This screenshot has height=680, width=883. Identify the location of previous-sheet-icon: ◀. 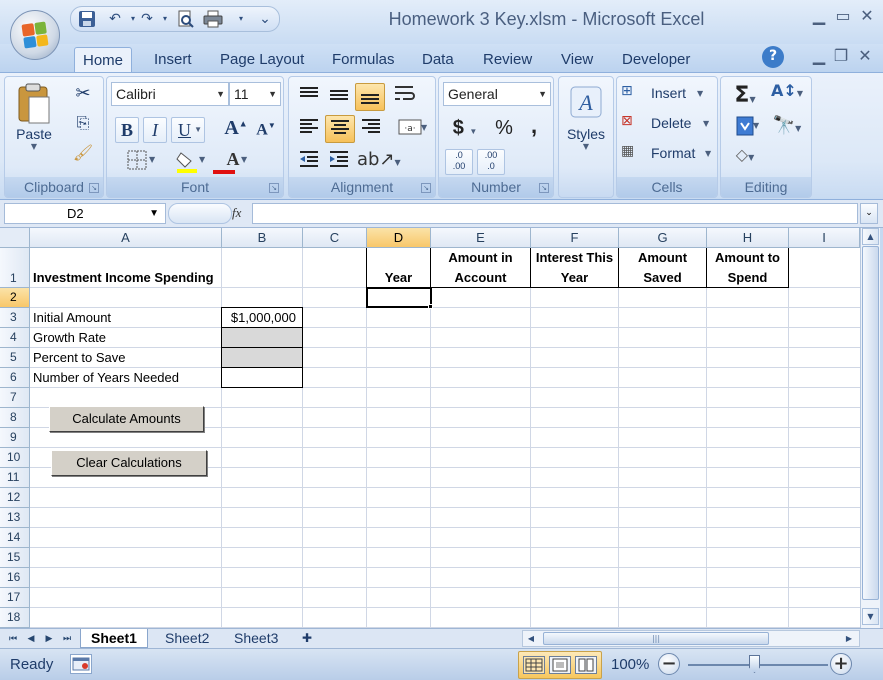
(31, 639).